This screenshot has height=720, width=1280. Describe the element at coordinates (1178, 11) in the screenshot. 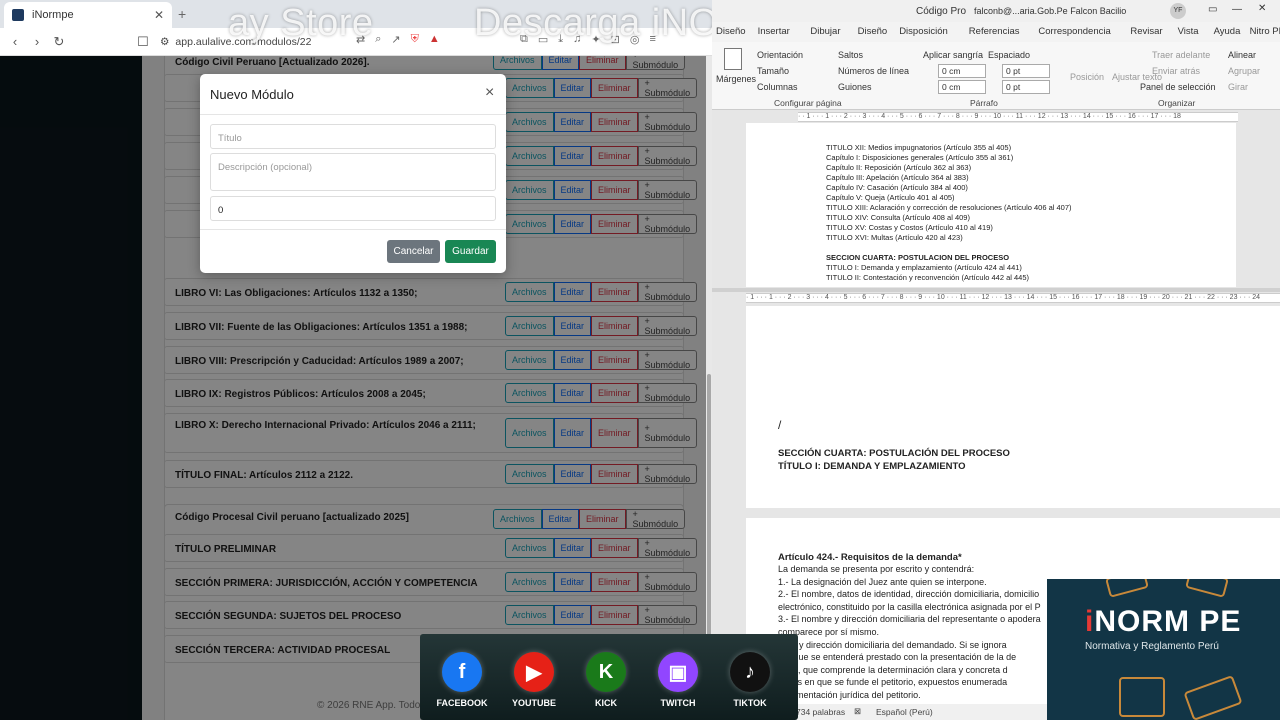

I see `avatar: YF` at that location.